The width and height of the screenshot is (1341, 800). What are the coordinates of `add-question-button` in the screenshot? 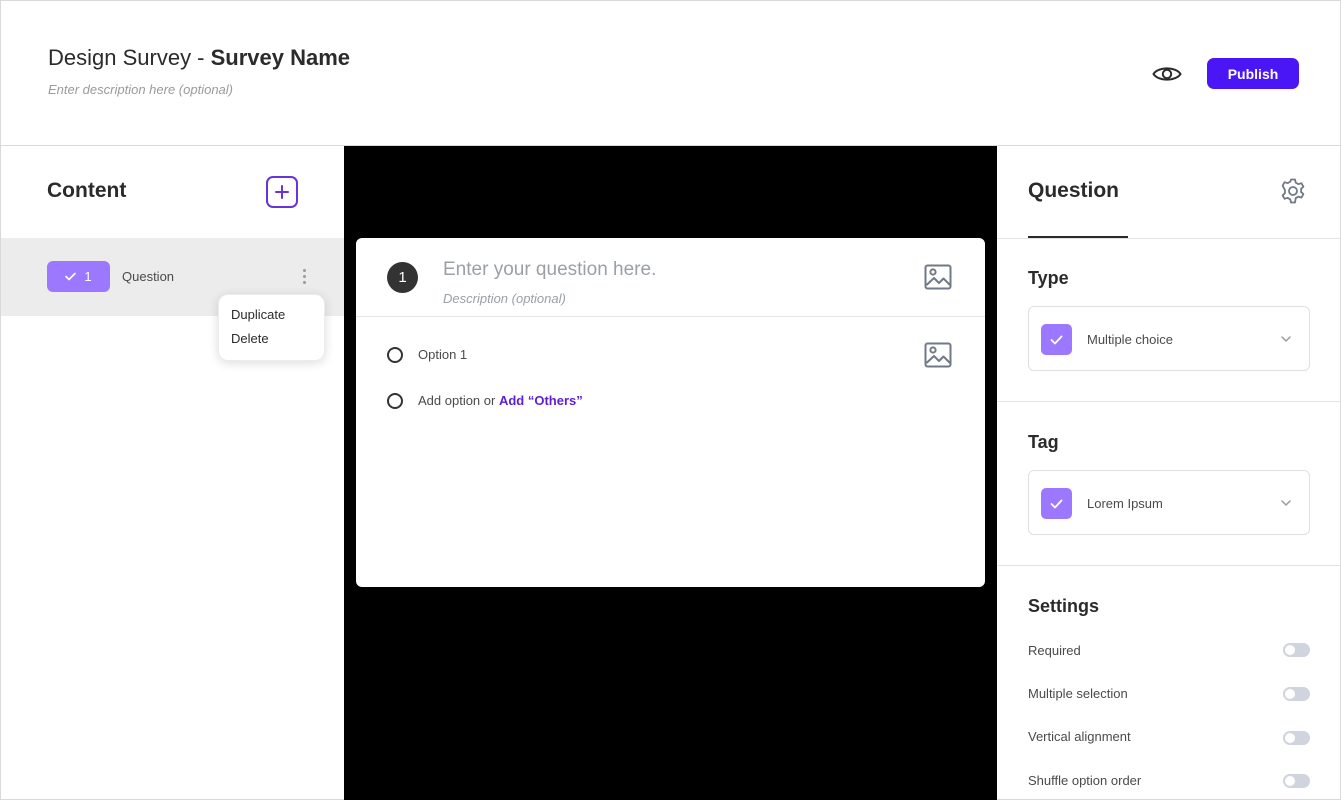 It's located at (282, 192).